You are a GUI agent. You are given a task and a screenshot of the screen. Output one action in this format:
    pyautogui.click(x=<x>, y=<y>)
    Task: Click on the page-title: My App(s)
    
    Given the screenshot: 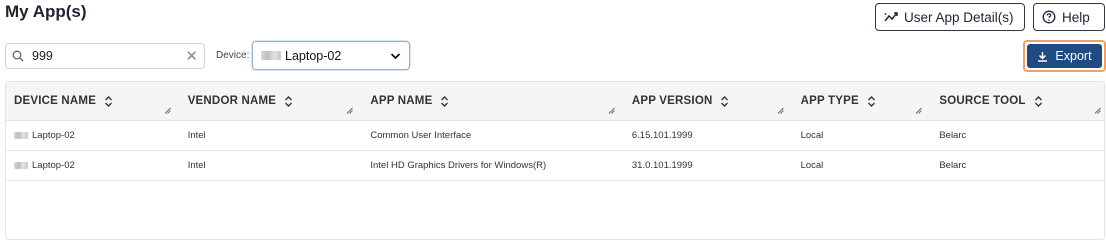 What is the action you would take?
    pyautogui.click(x=46, y=11)
    